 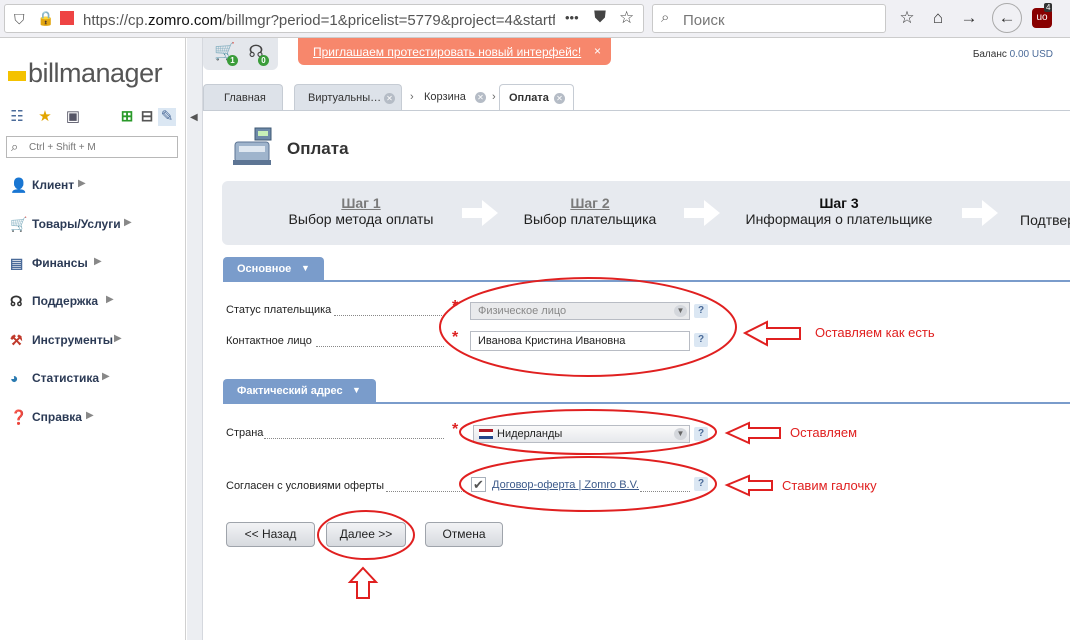 What do you see at coordinates (478, 484) in the screenshot?
I see `agree-checkbox: ✔` at bounding box center [478, 484].